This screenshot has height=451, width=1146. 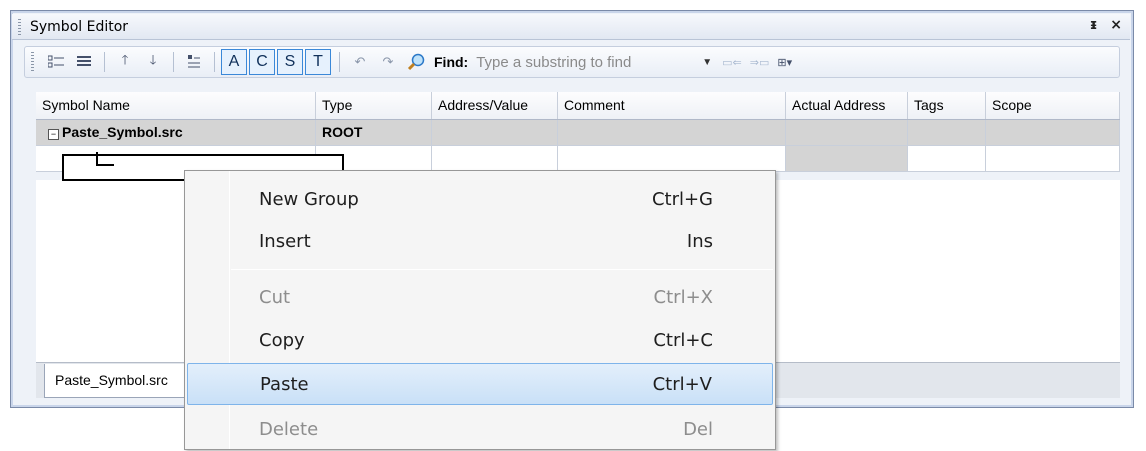 I want to click on move-down-icon: 🡓, so click(x=153, y=62).